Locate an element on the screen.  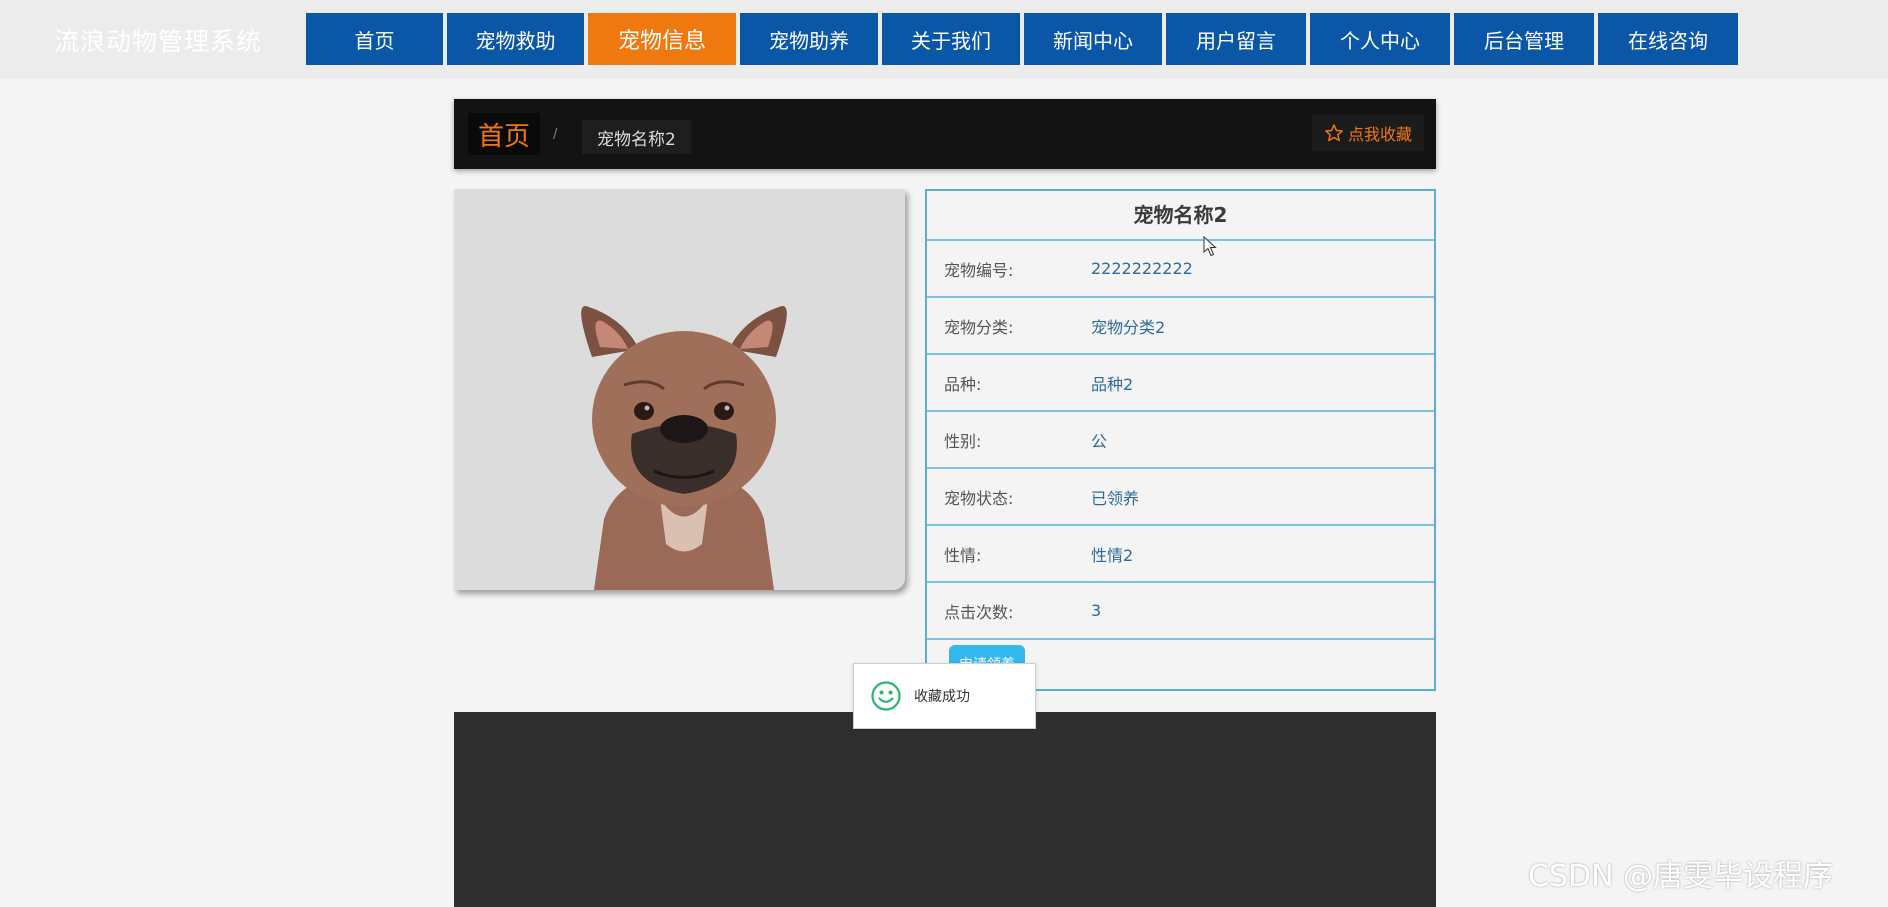
info-row: 品种: 品种2 is located at coordinates (1180, 383).